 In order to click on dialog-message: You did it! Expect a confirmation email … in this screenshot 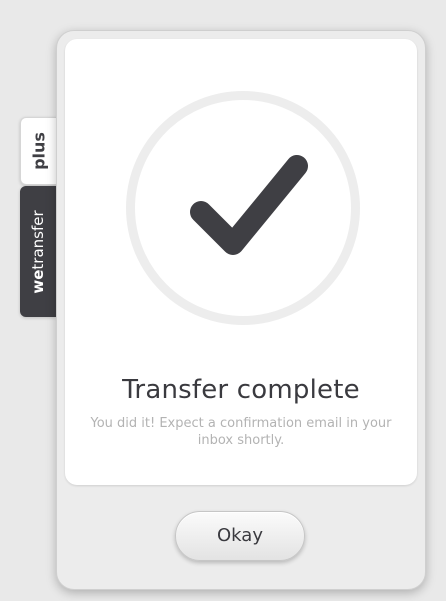, I will do `click(241, 432)`.